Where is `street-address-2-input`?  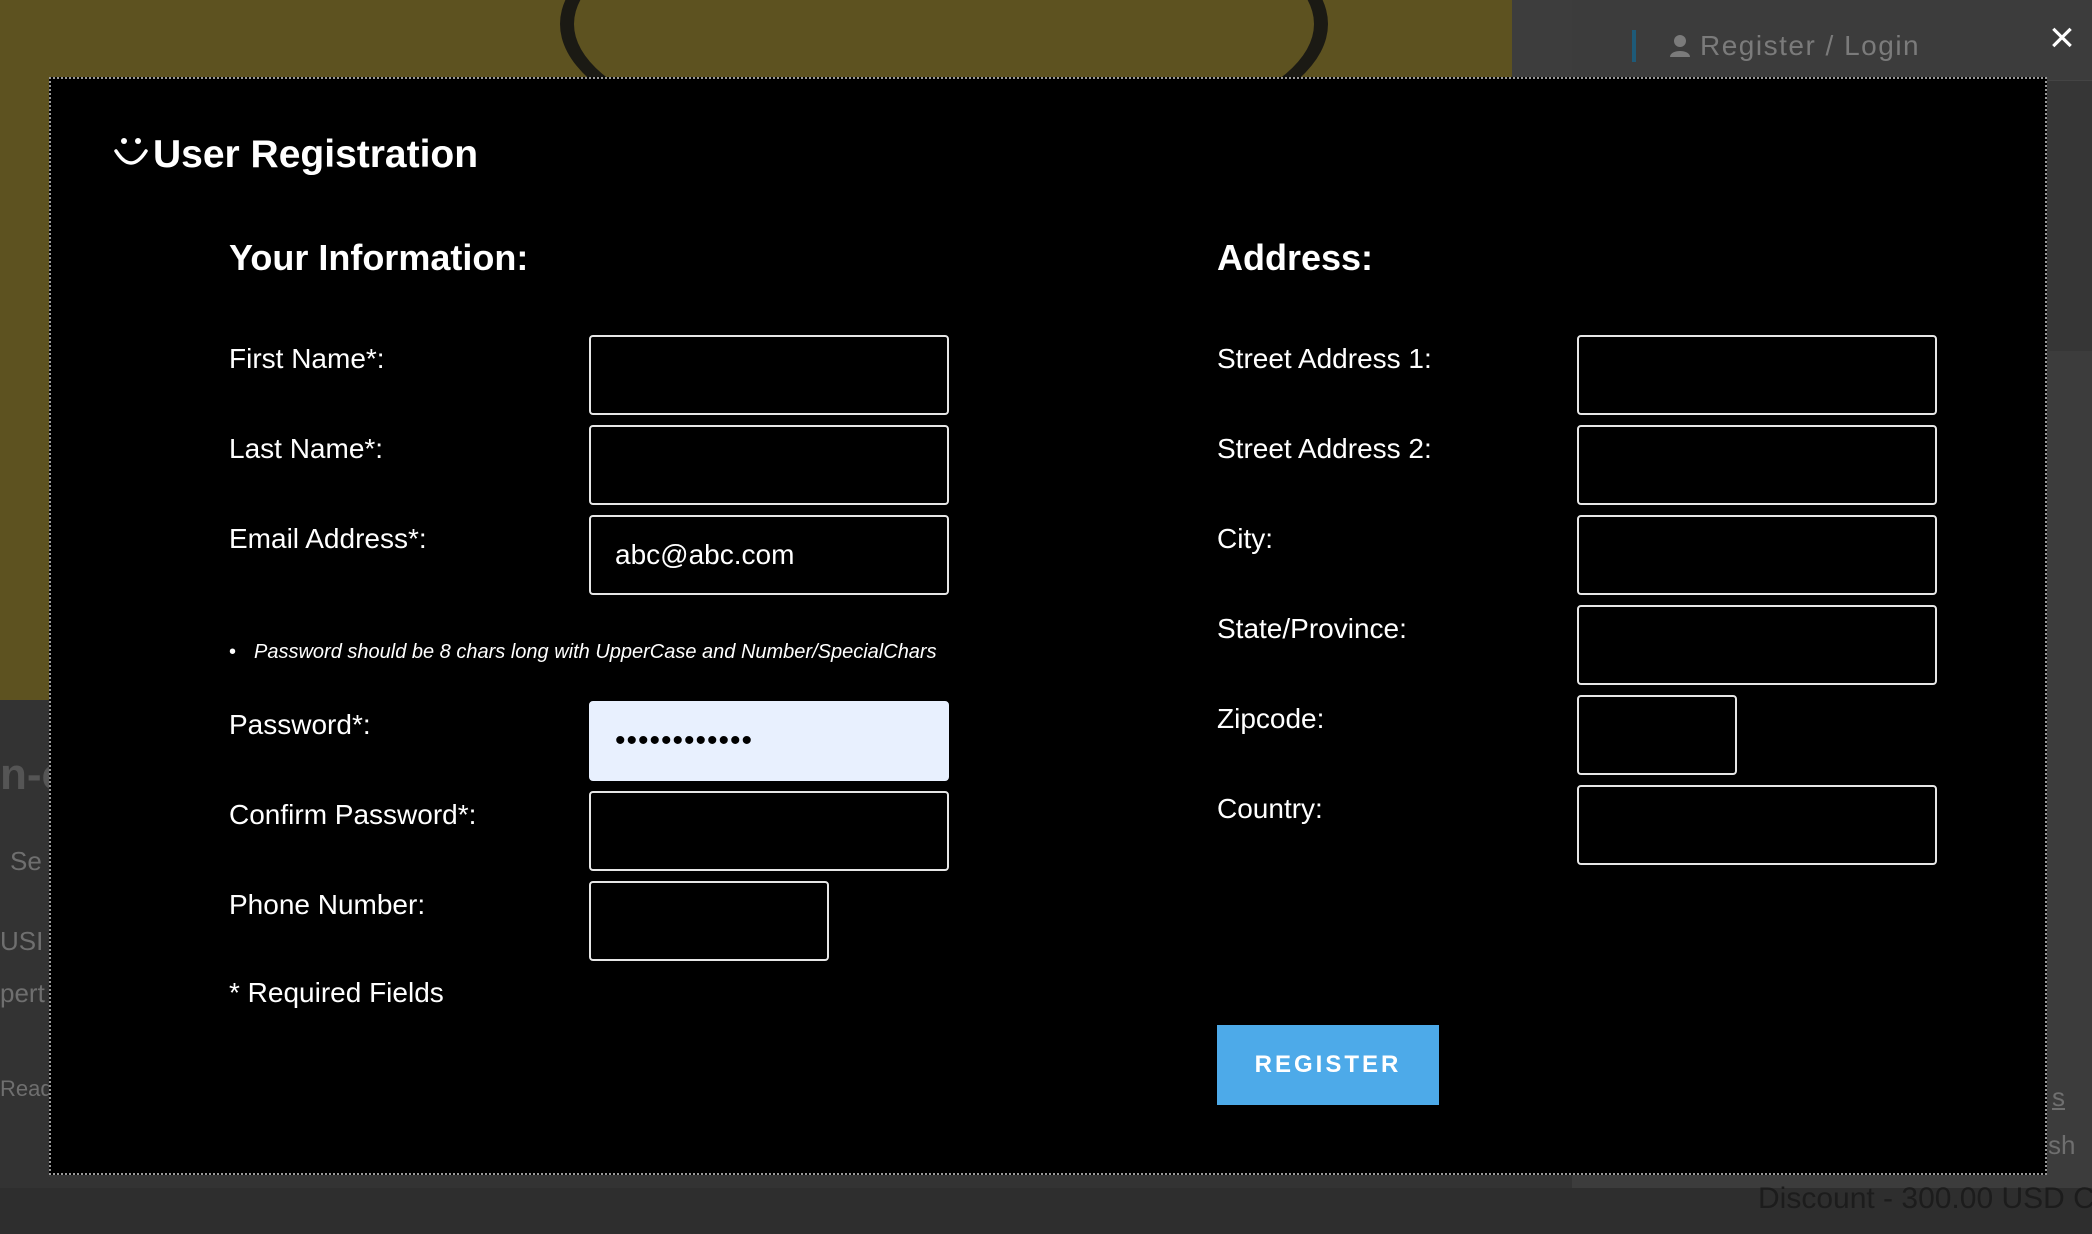
street-address-2-input is located at coordinates (1757, 465).